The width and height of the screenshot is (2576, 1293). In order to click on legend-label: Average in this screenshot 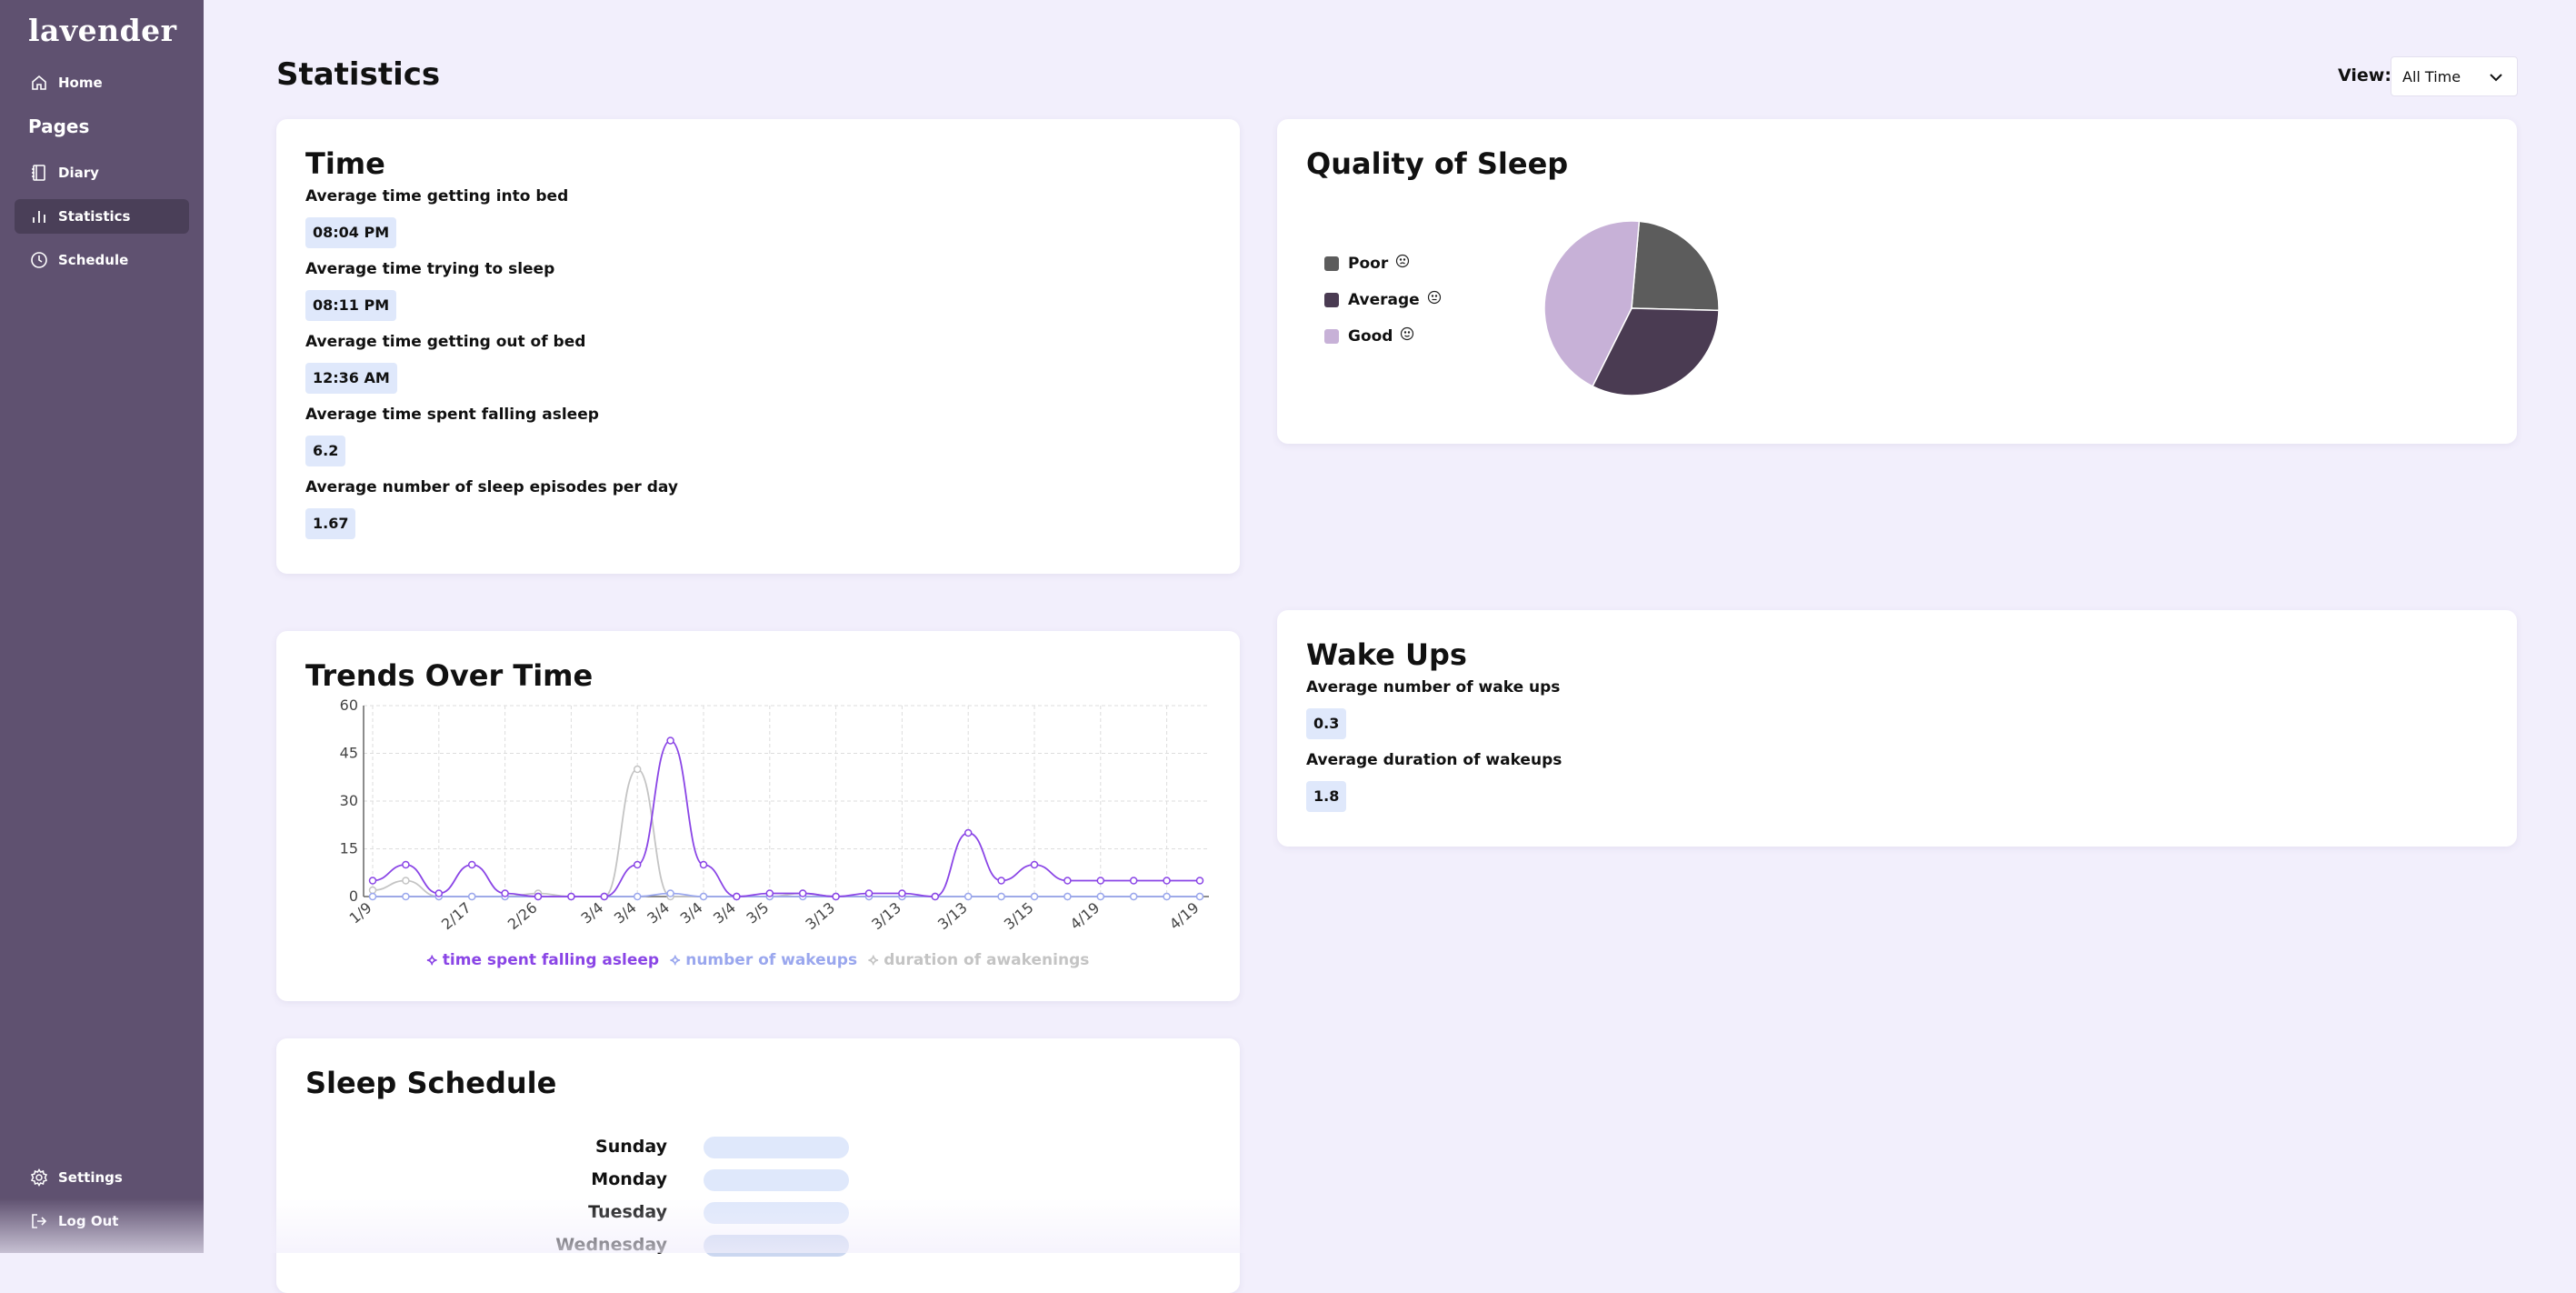, I will do `click(1384, 299)`.